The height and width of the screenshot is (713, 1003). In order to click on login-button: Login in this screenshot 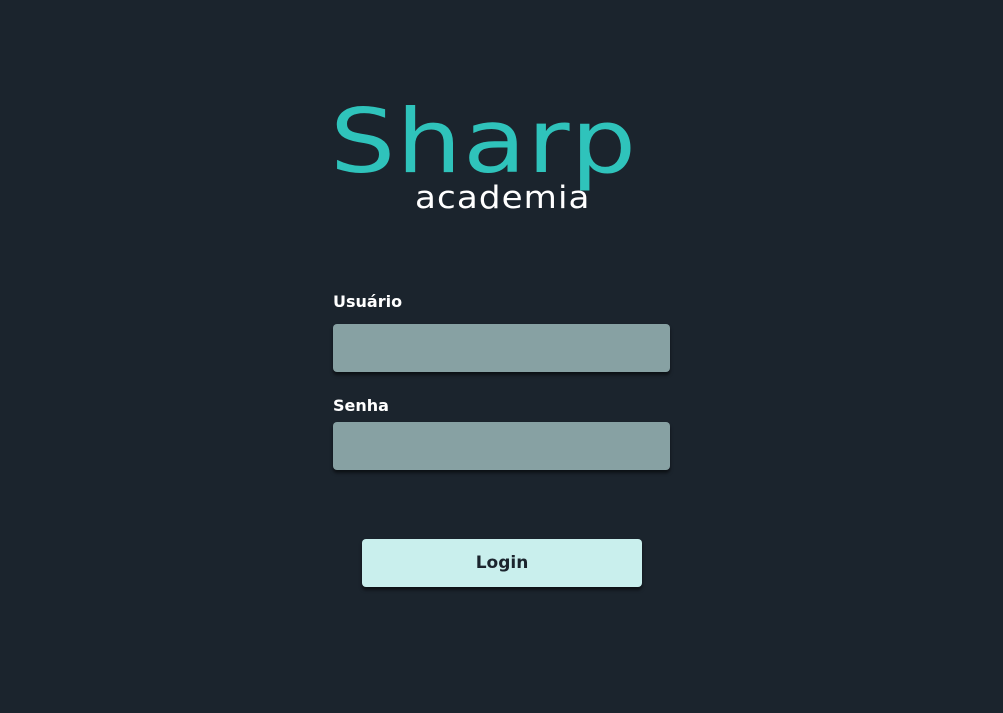, I will do `click(502, 563)`.